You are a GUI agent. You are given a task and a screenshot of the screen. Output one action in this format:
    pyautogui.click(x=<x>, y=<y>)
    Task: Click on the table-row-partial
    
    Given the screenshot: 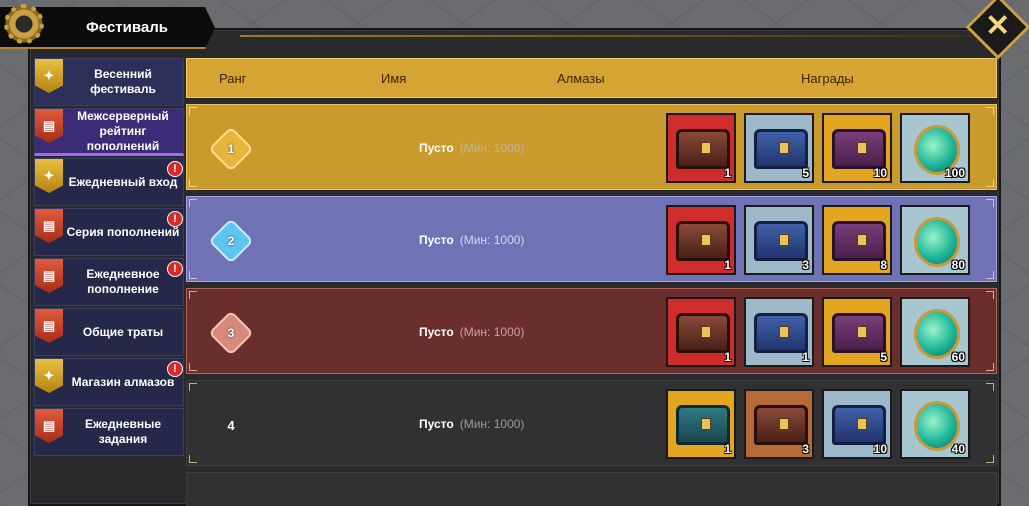 What is the action you would take?
    pyautogui.click(x=591, y=489)
    